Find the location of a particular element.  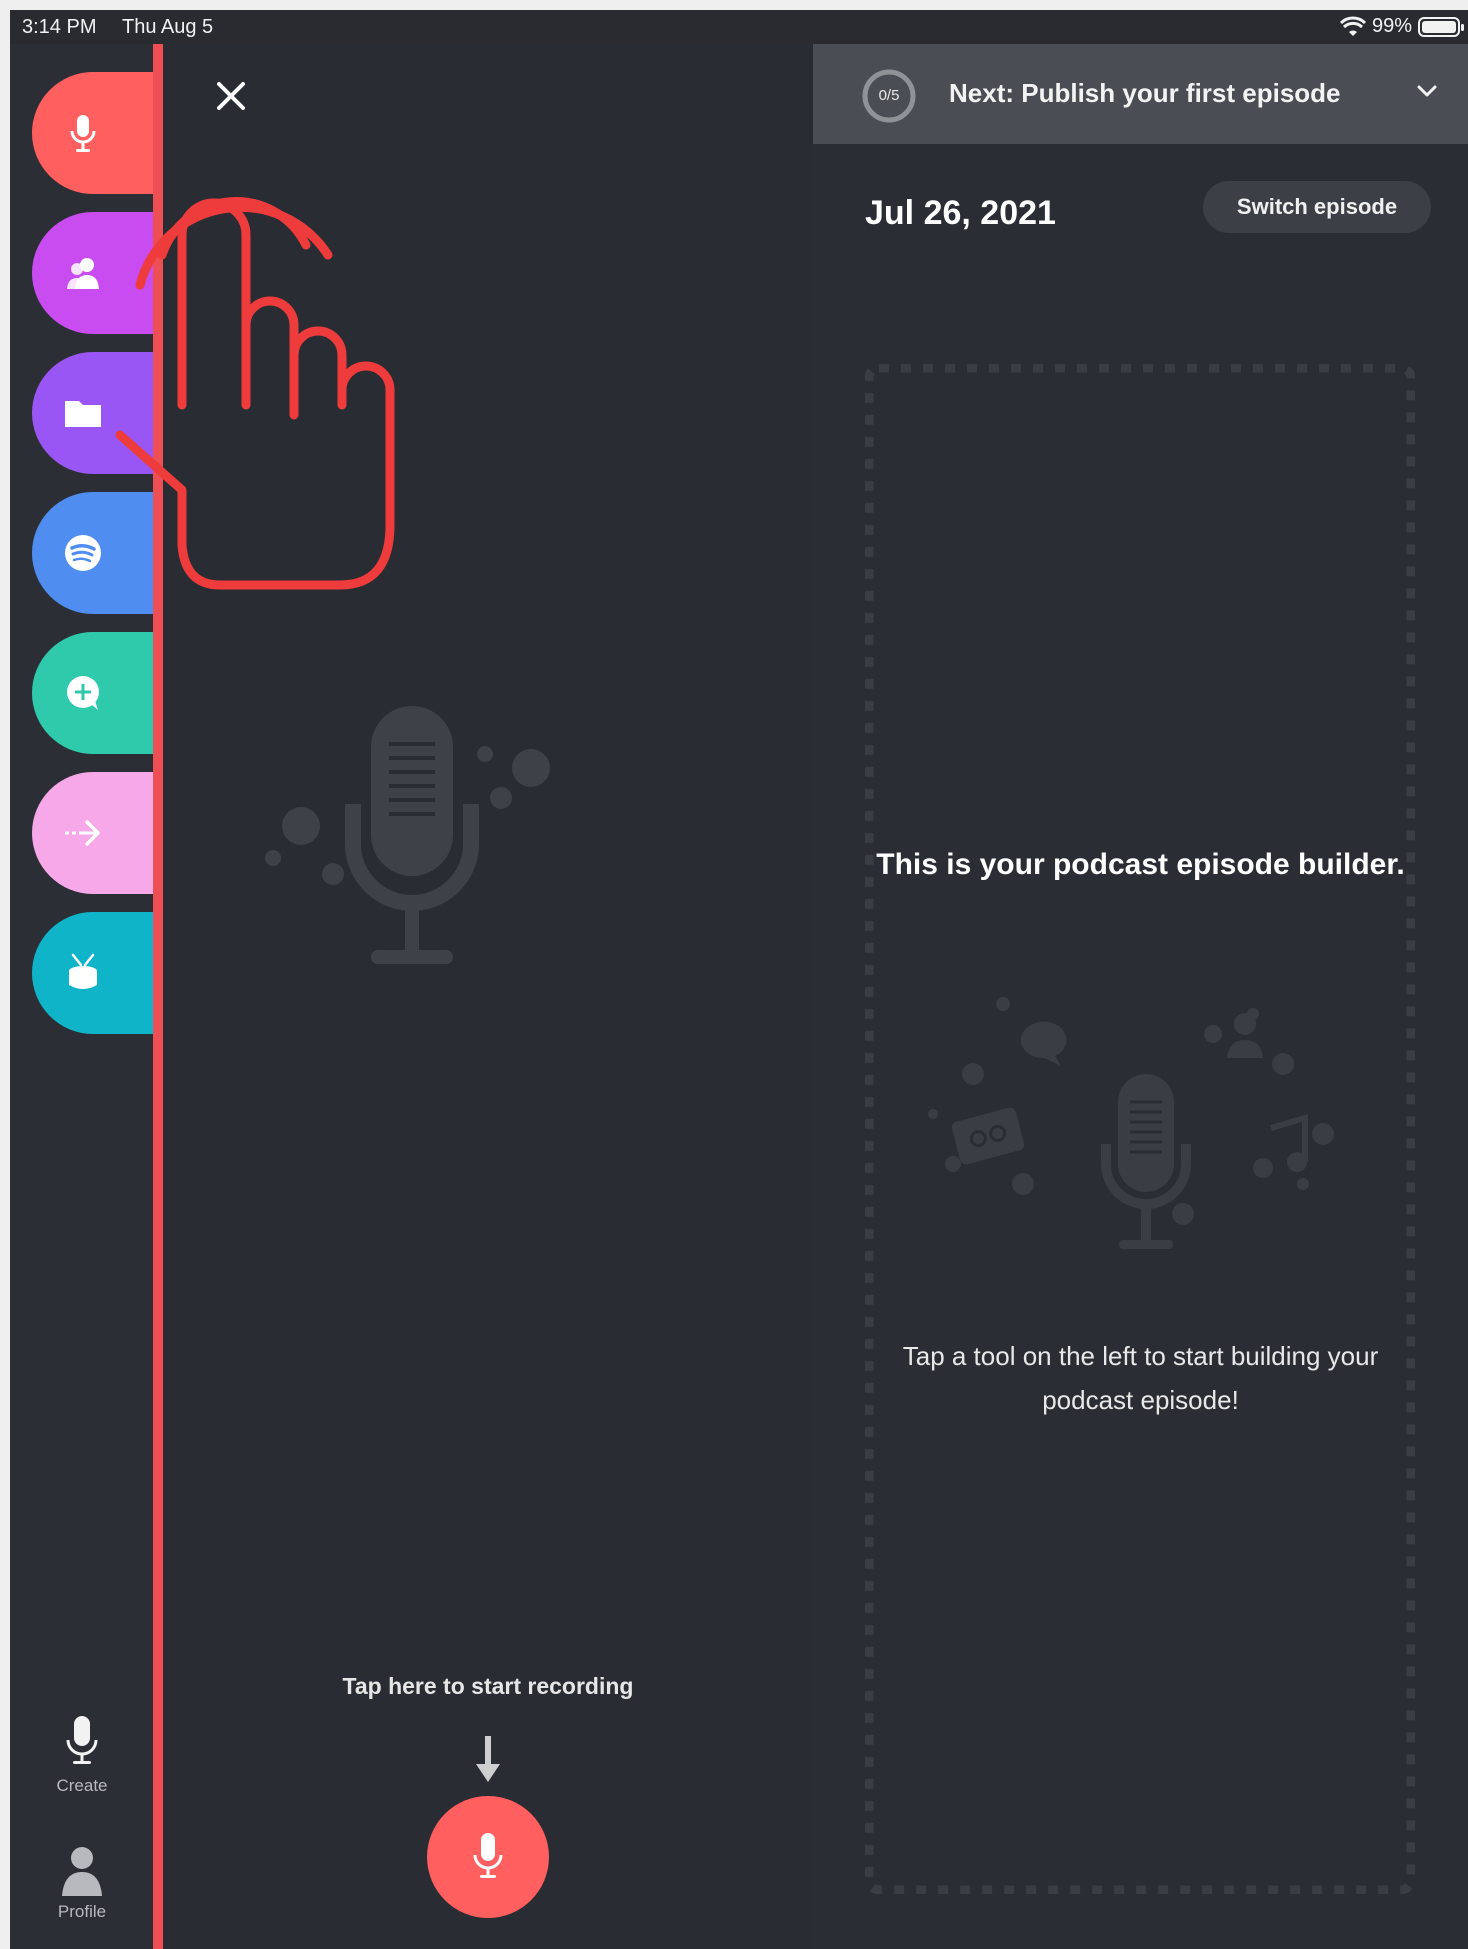

switch-episode-button: Switch episode is located at coordinates (1317, 207).